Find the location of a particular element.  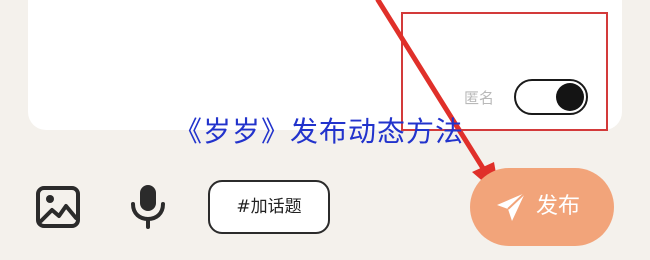

publish-label: 发布 is located at coordinates (558, 206).